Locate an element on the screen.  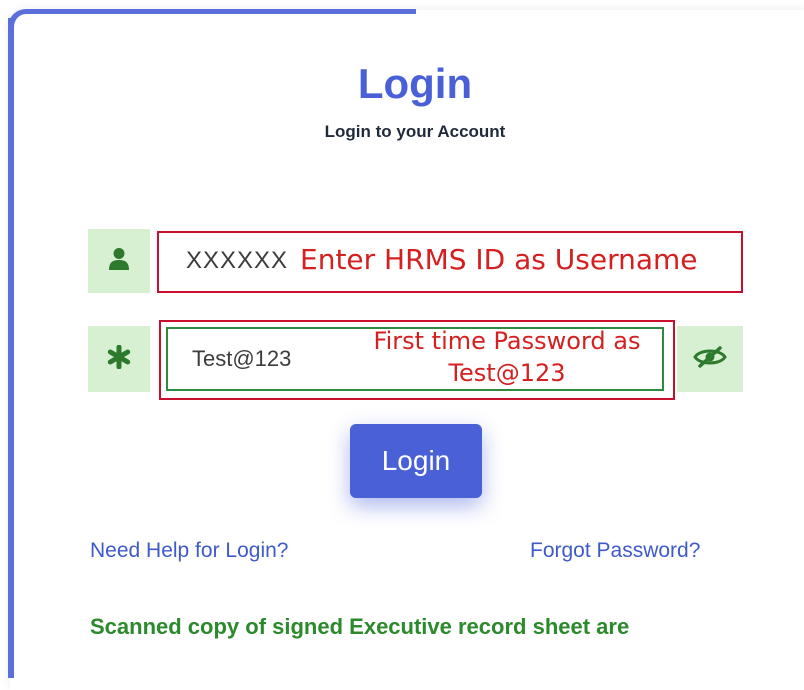
need-help-link: Need Help for Login? is located at coordinates (189, 551).